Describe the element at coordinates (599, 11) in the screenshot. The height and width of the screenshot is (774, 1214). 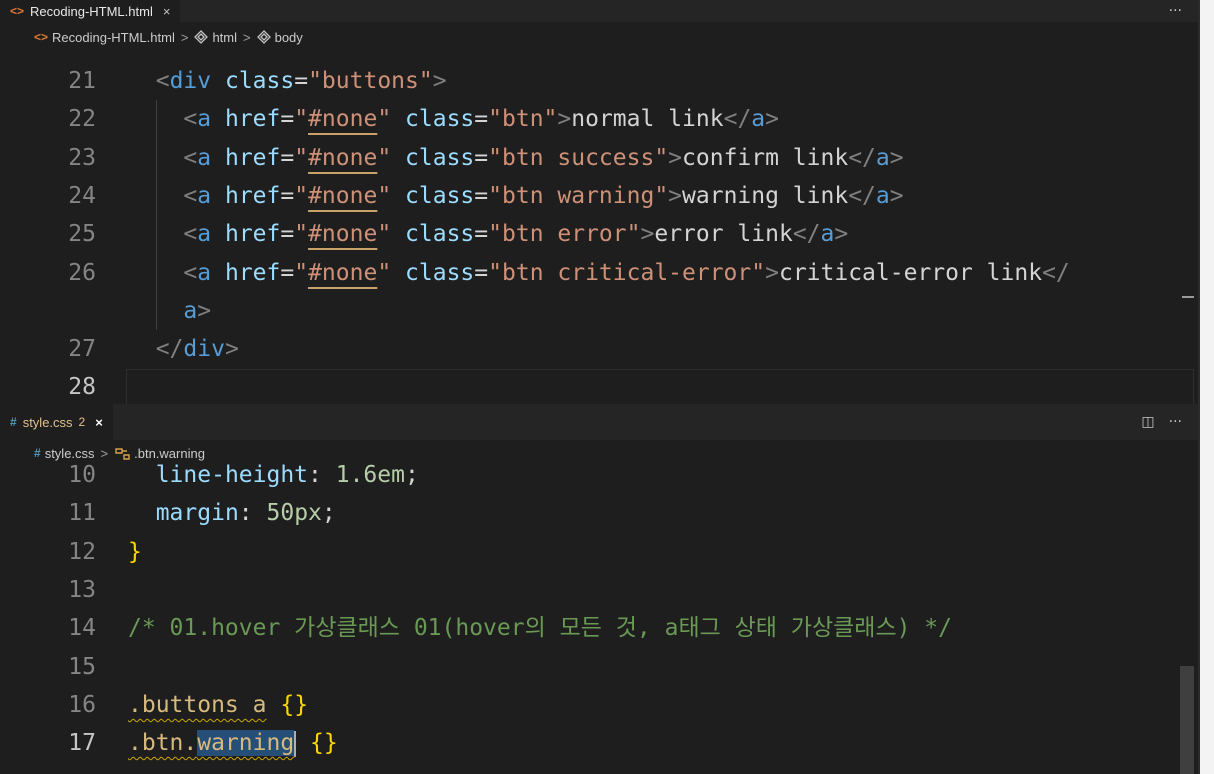
I see `html-tab-bar: <> Recoding-HTML.html × ···` at that location.